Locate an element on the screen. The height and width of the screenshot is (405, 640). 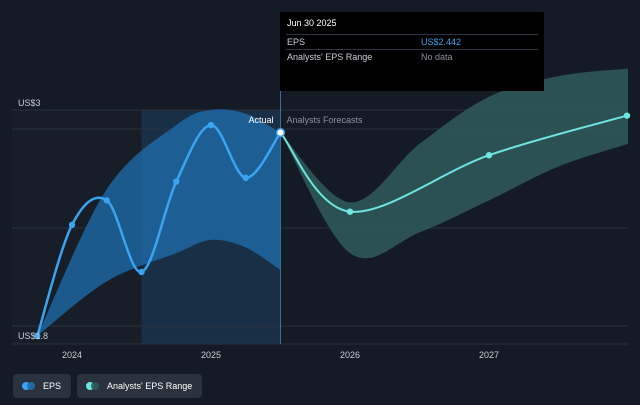
tooltip-eps-label: EPS is located at coordinates (296, 42).